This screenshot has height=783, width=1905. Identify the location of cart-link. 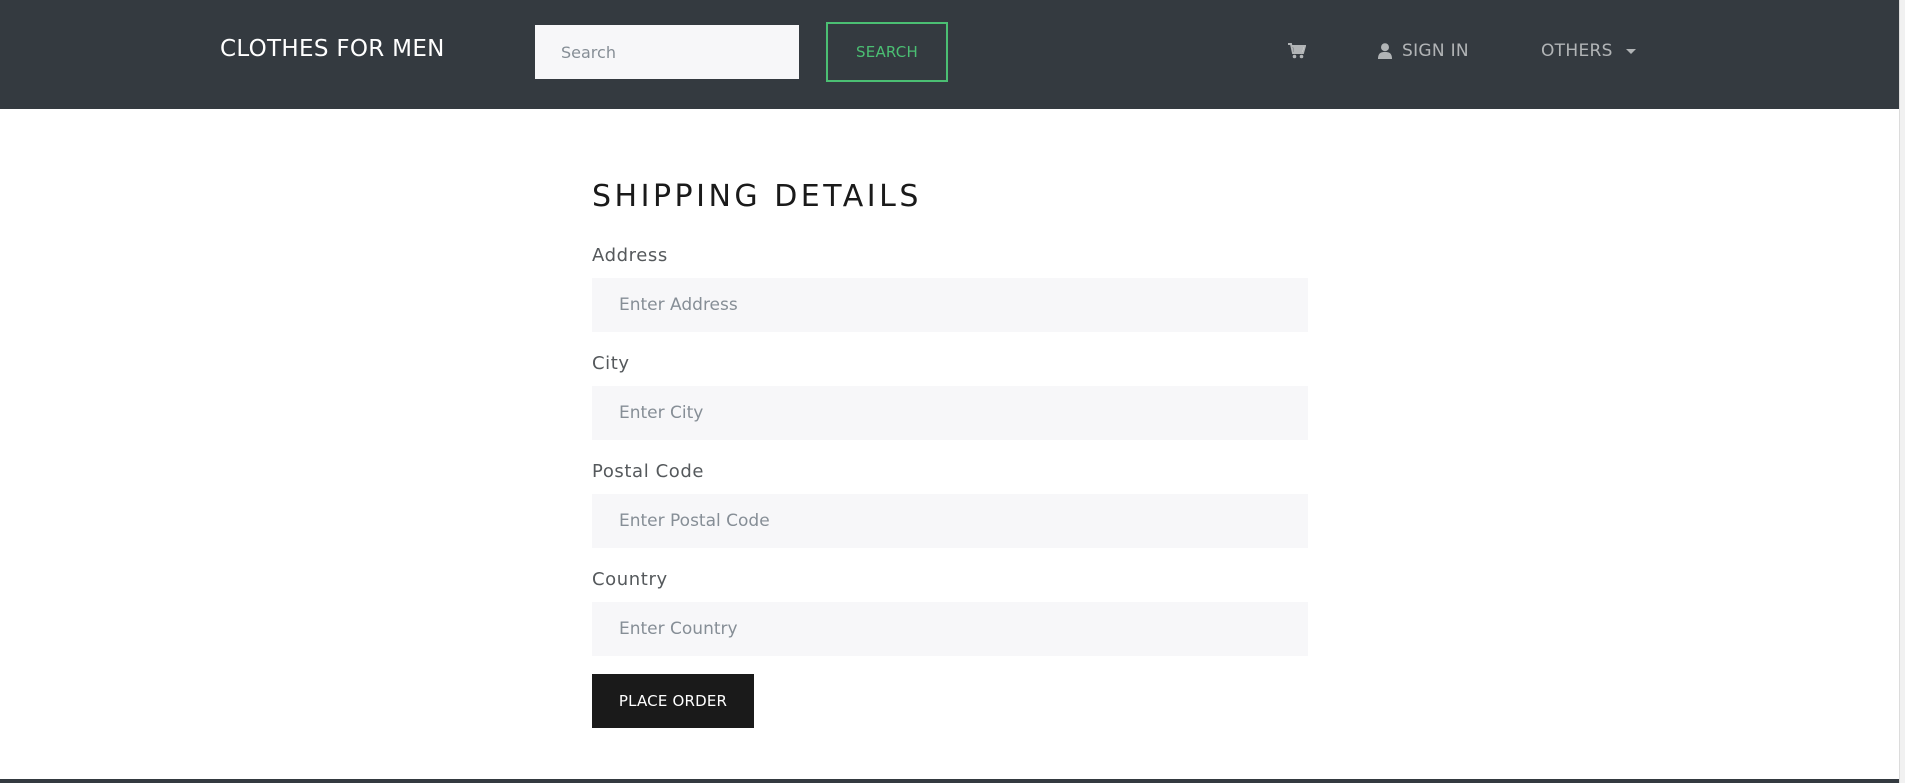
(1297, 51).